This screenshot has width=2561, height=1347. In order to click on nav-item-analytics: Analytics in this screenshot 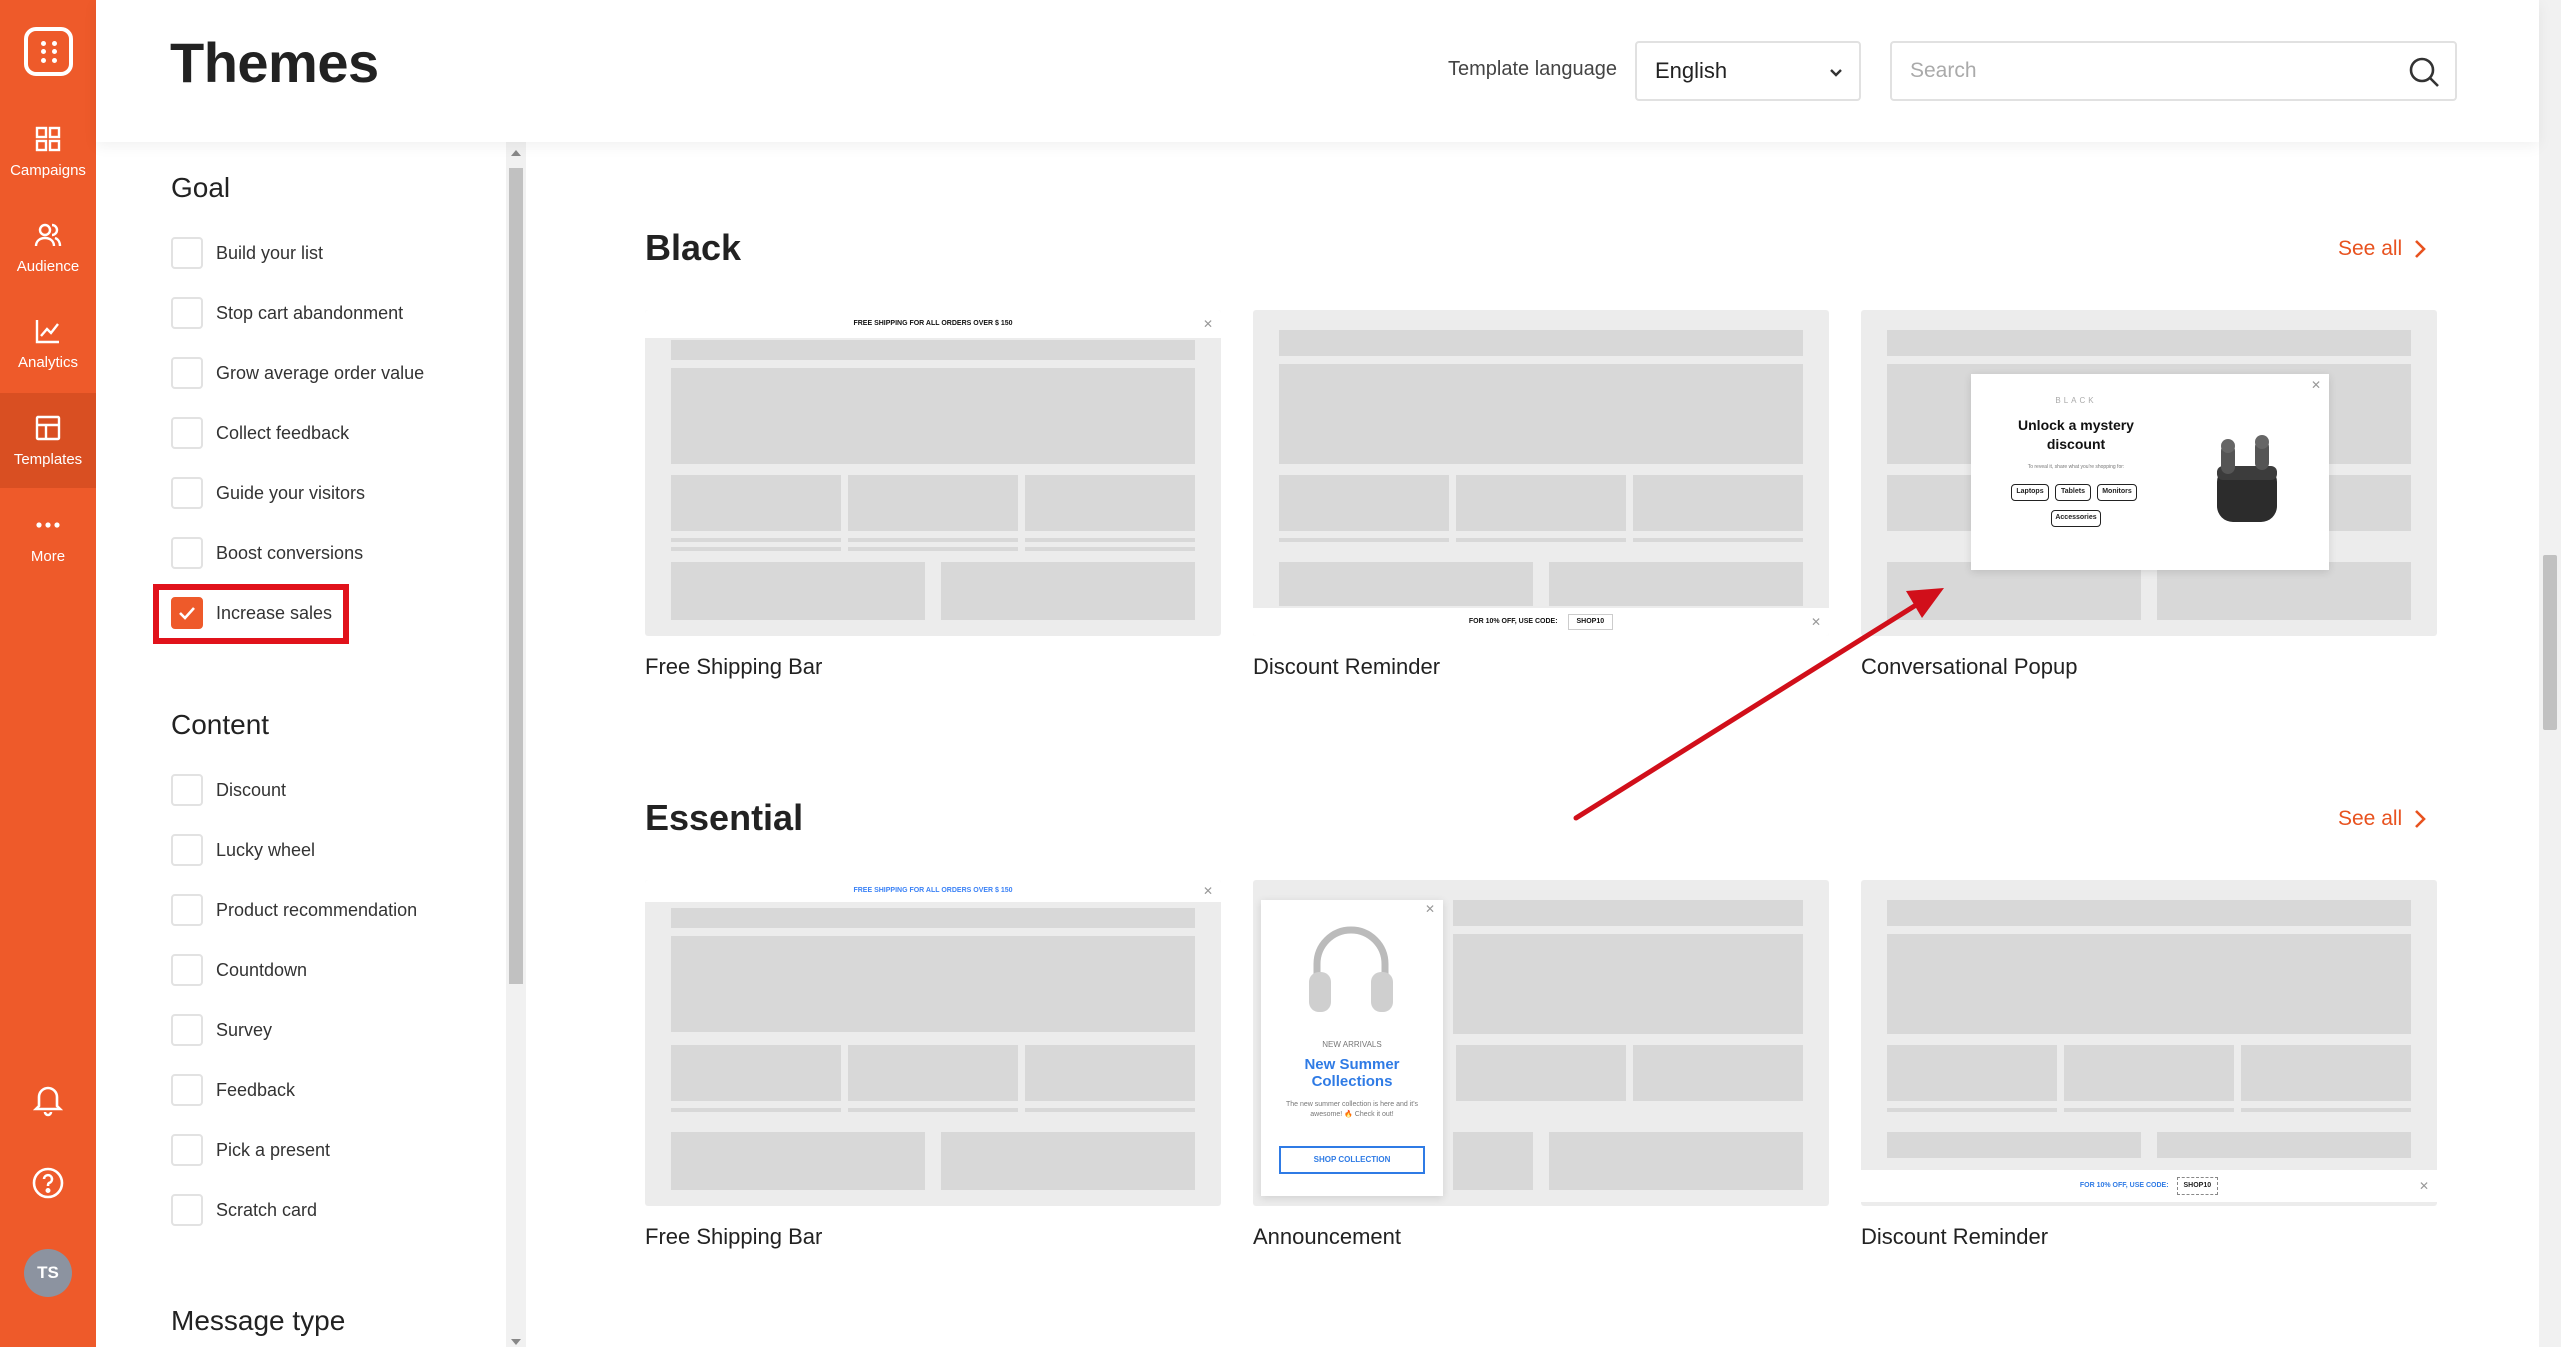, I will do `click(48, 343)`.